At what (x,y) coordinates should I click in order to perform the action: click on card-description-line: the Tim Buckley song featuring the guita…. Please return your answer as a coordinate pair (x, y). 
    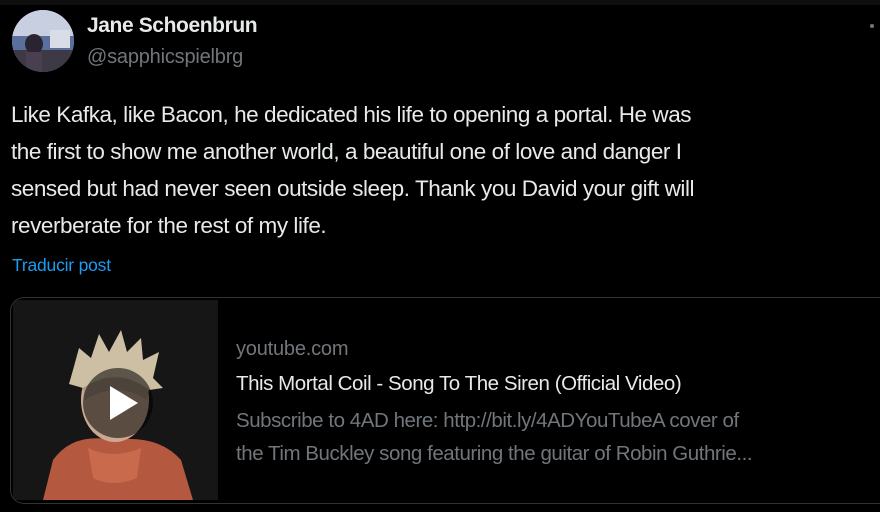
    Looking at the image, I should click on (494, 453).